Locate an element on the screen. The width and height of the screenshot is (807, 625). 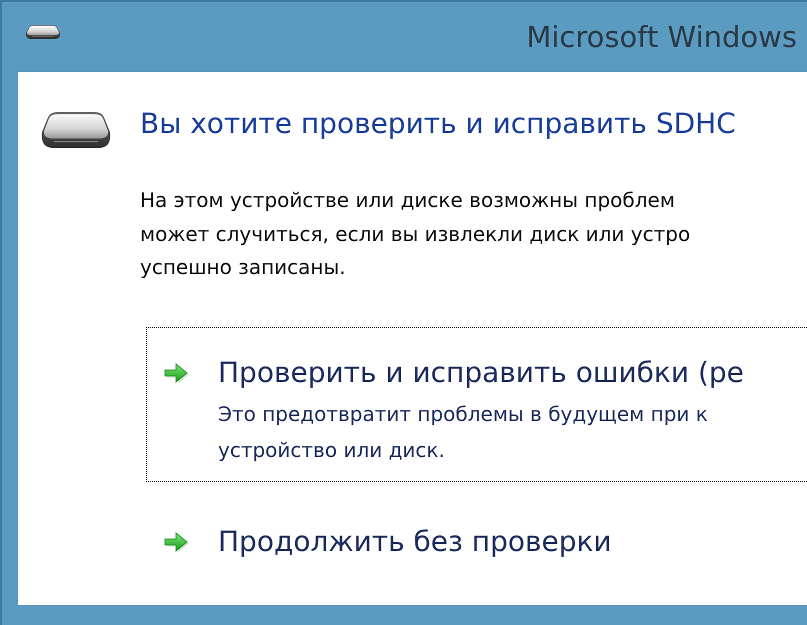
command-link: Продолжить без проверки is located at coordinates (476, 536).